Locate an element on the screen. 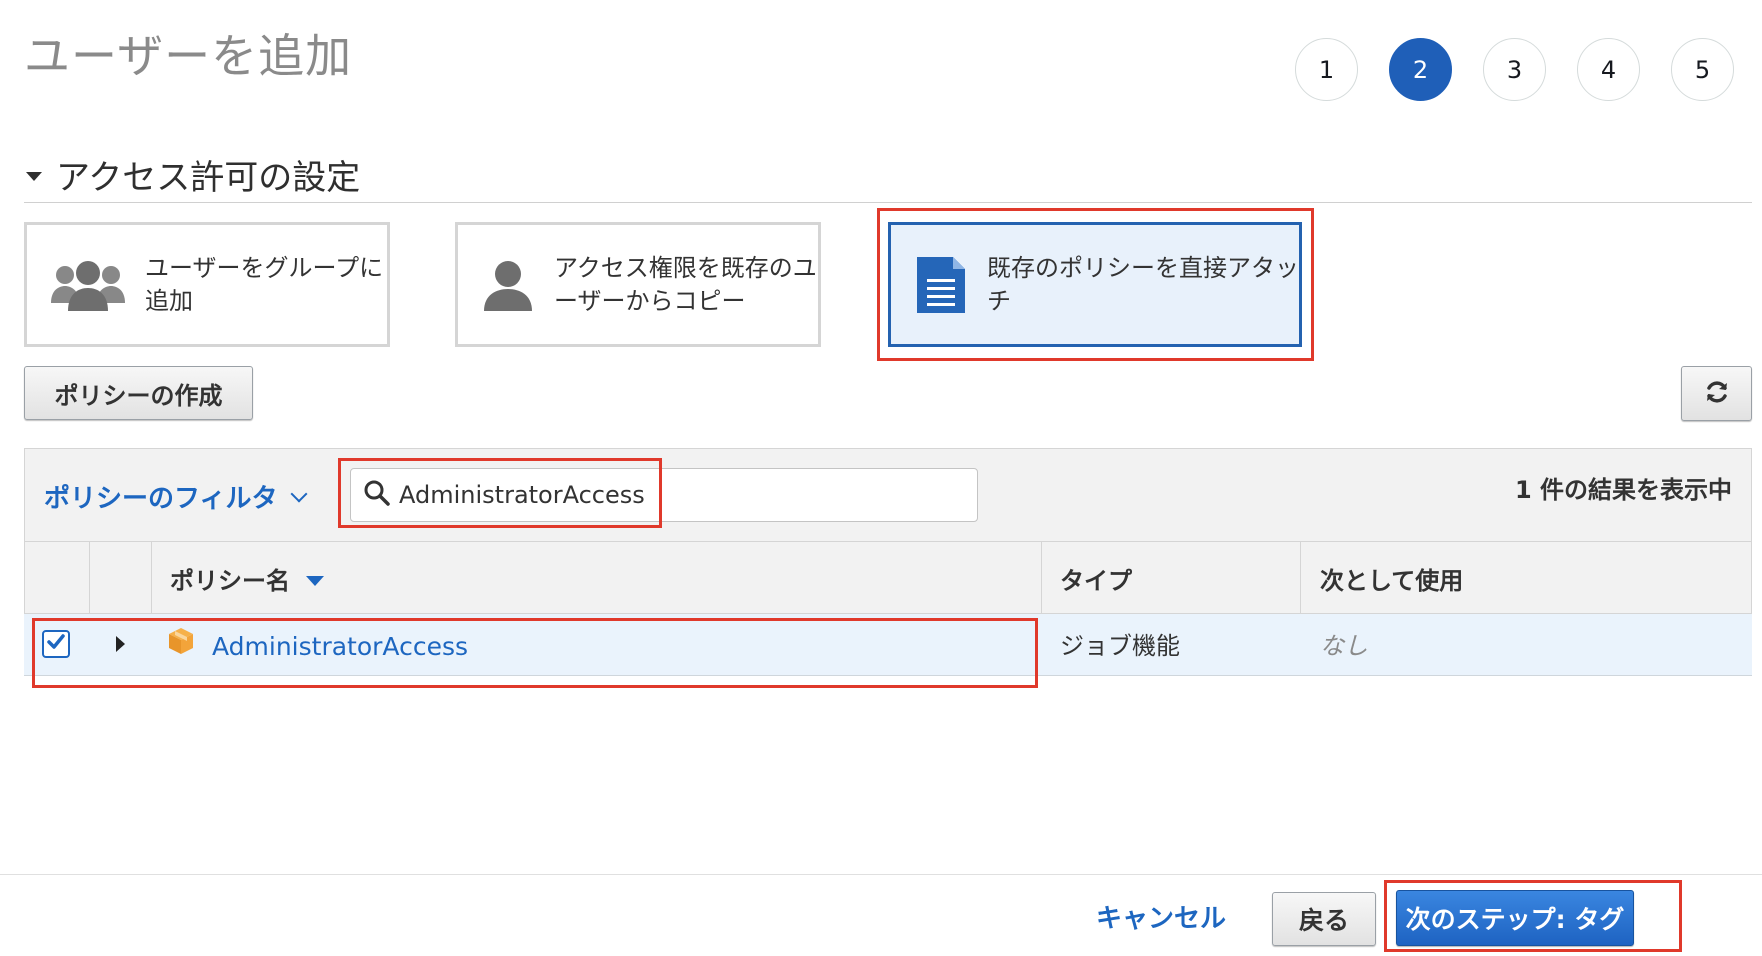 Image resolution: width=1762 pixels, height=956 pixels. cancel-link: キャンセル is located at coordinates (1161, 916).